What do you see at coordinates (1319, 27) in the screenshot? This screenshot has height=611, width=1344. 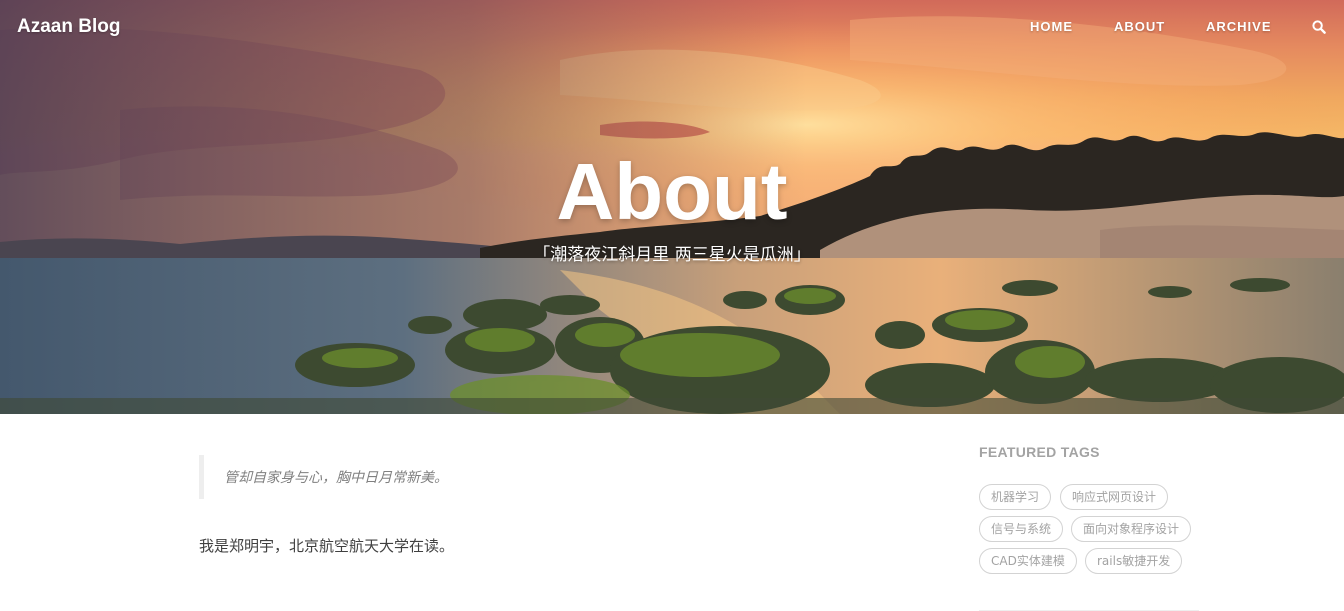 I see `search-icon` at bounding box center [1319, 27].